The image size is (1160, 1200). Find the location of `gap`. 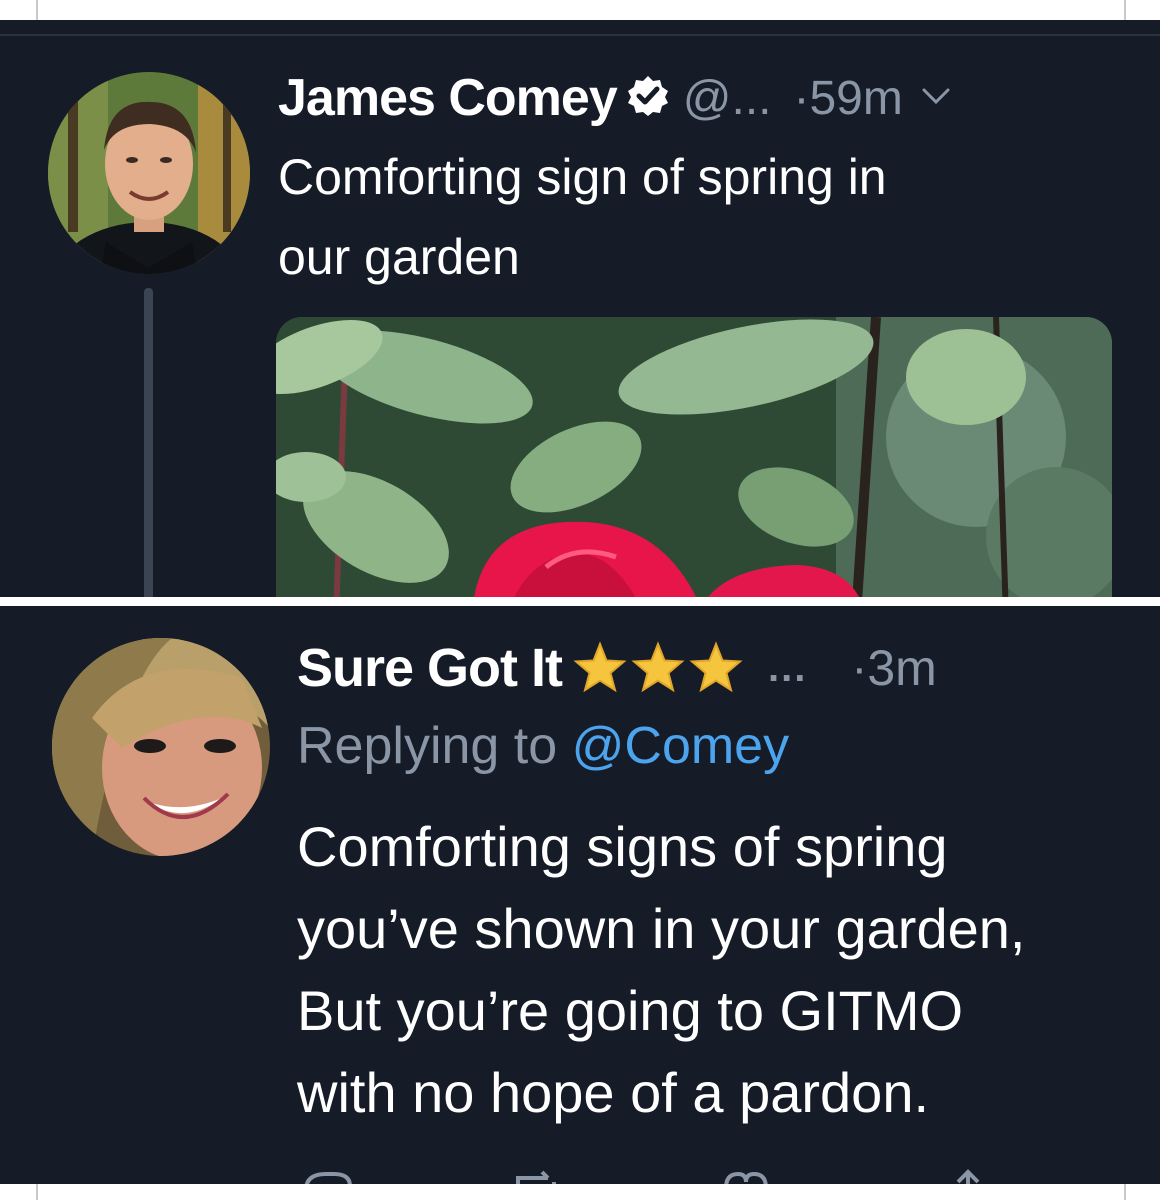

gap is located at coordinates (580, 601).